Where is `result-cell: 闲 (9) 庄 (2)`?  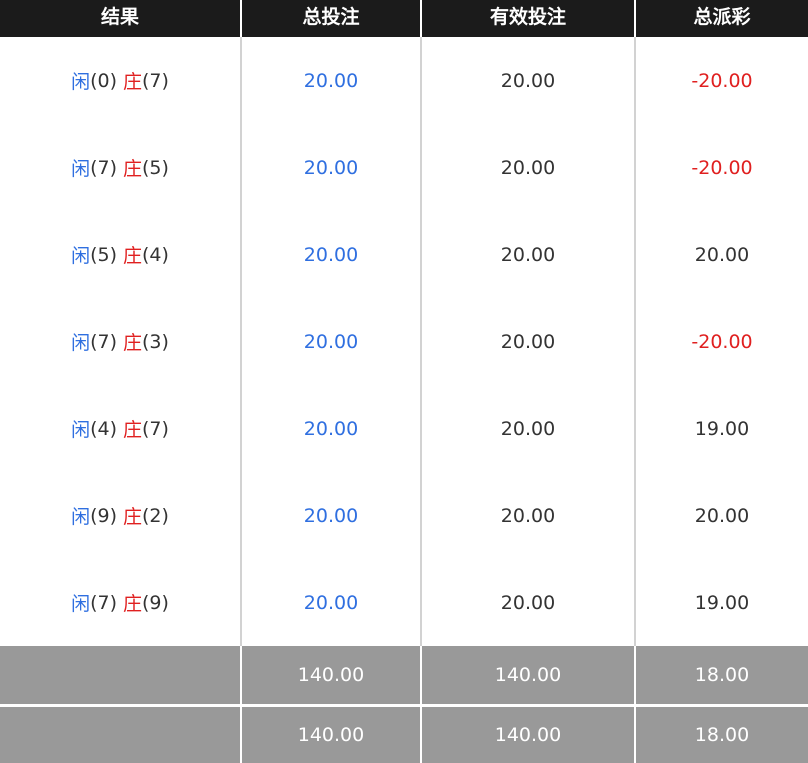
result-cell: 闲 (9) 庄 (2) is located at coordinates (121, 515).